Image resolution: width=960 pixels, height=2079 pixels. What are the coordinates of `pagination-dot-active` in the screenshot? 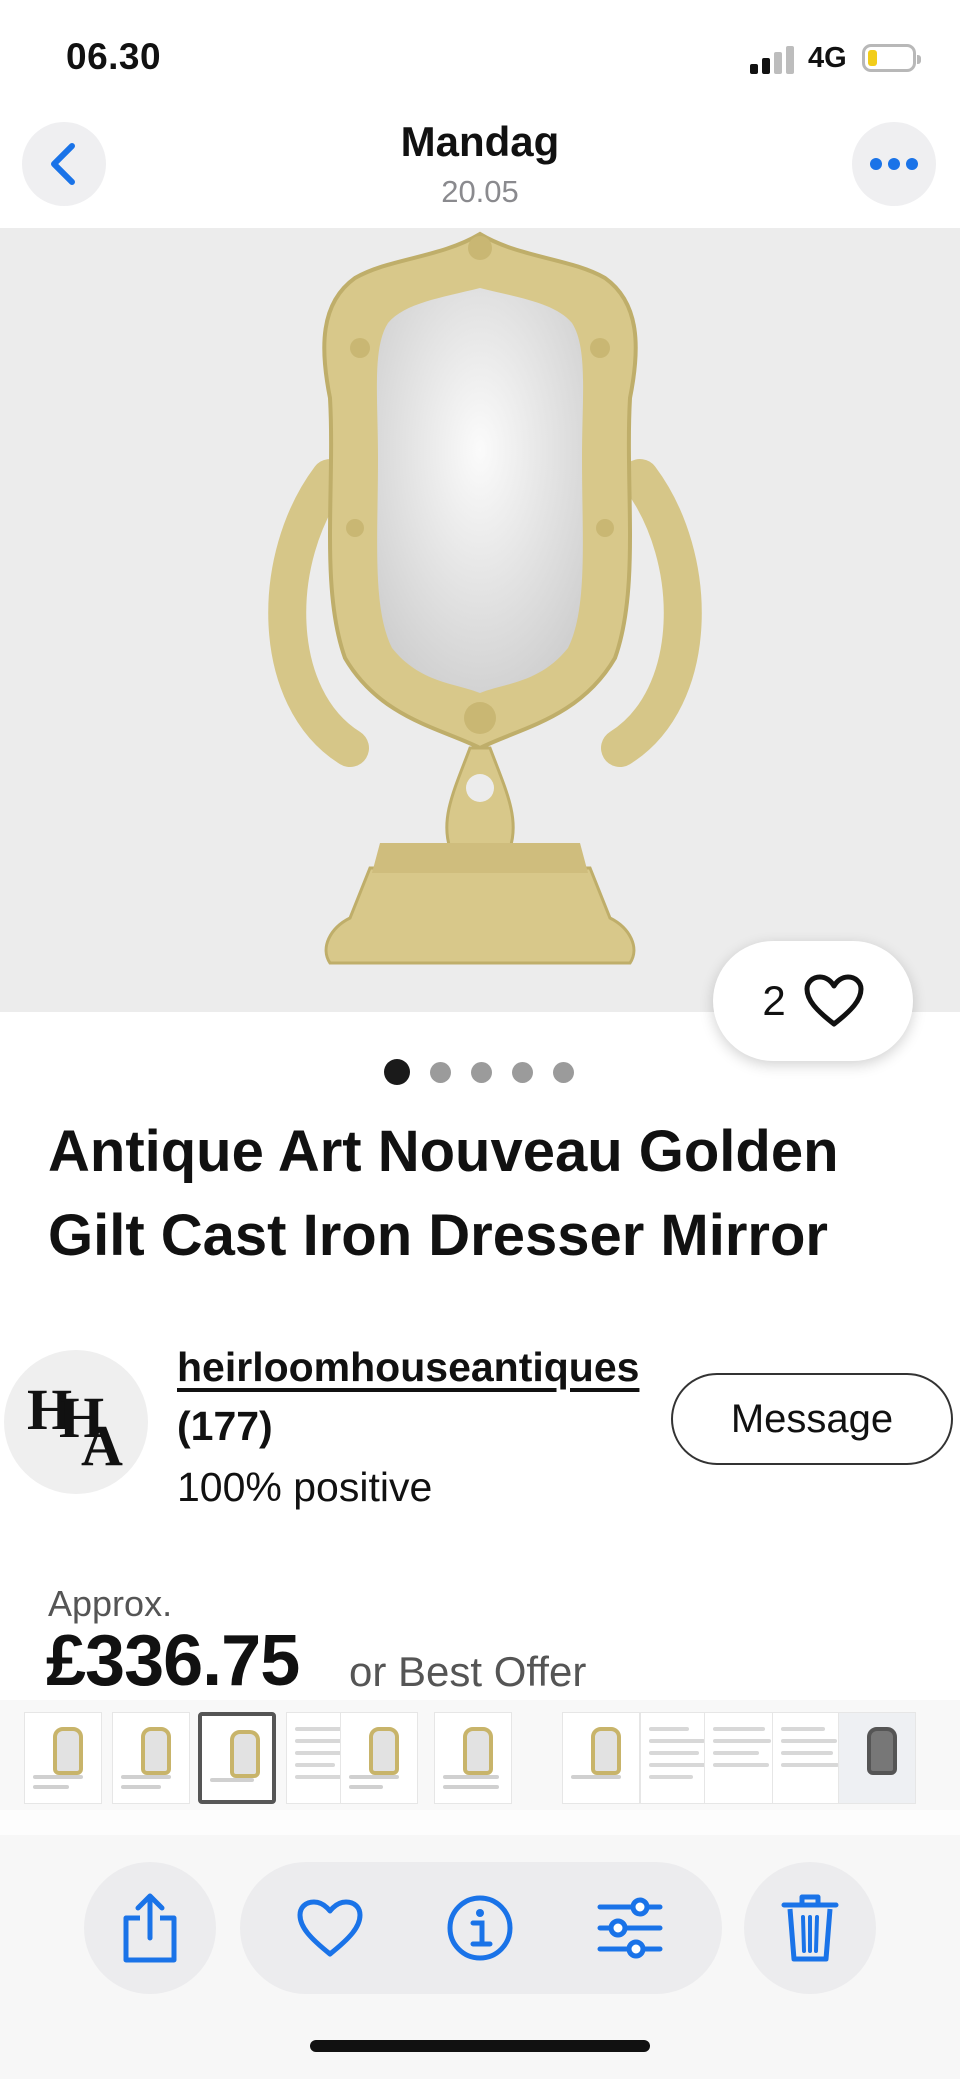 It's located at (397, 1072).